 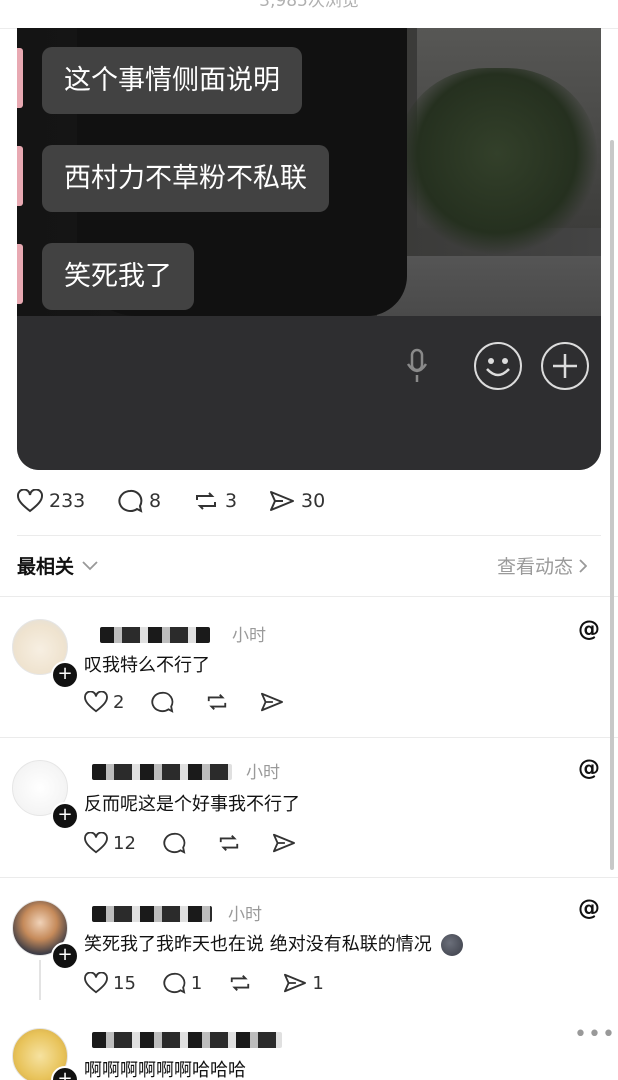 What do you see at coordinates (46, 567) in the screenshot?
I see `sort-label: 最相关` at bounding box center [46, 567].